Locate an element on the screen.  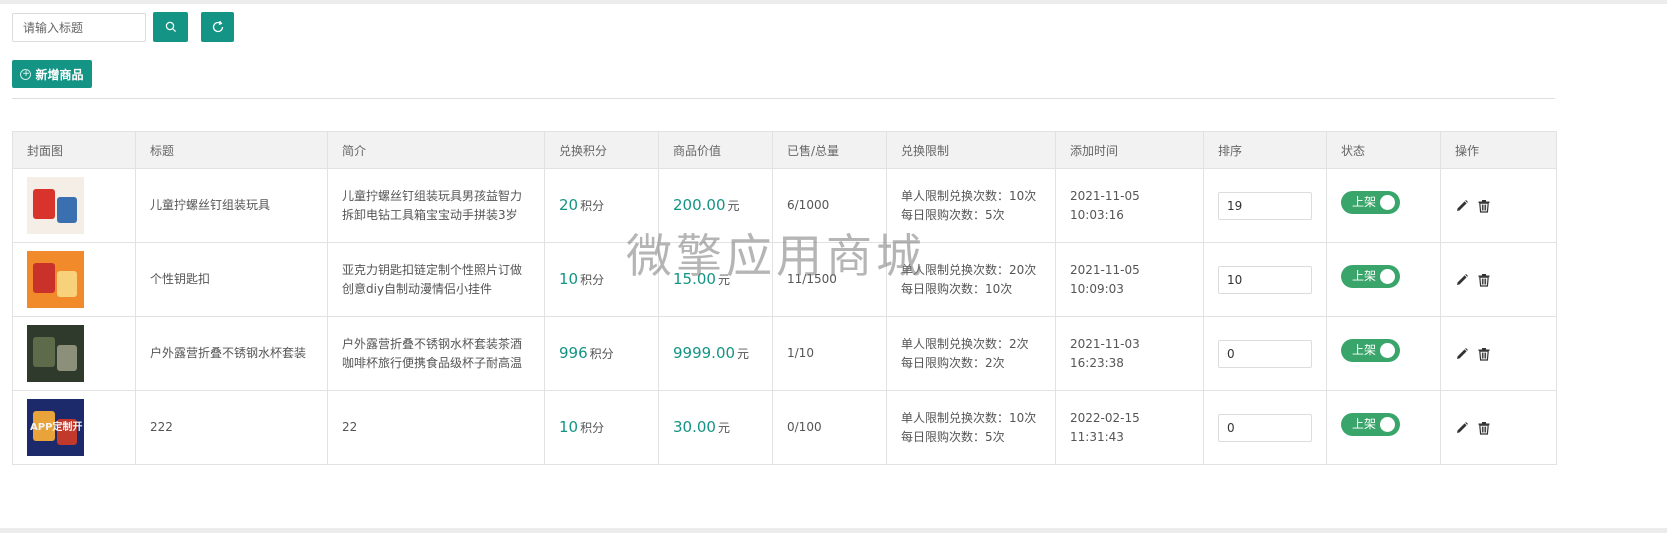
limit-person: 单人限制兑换次数：10次 is located at coordinates (969, 195).